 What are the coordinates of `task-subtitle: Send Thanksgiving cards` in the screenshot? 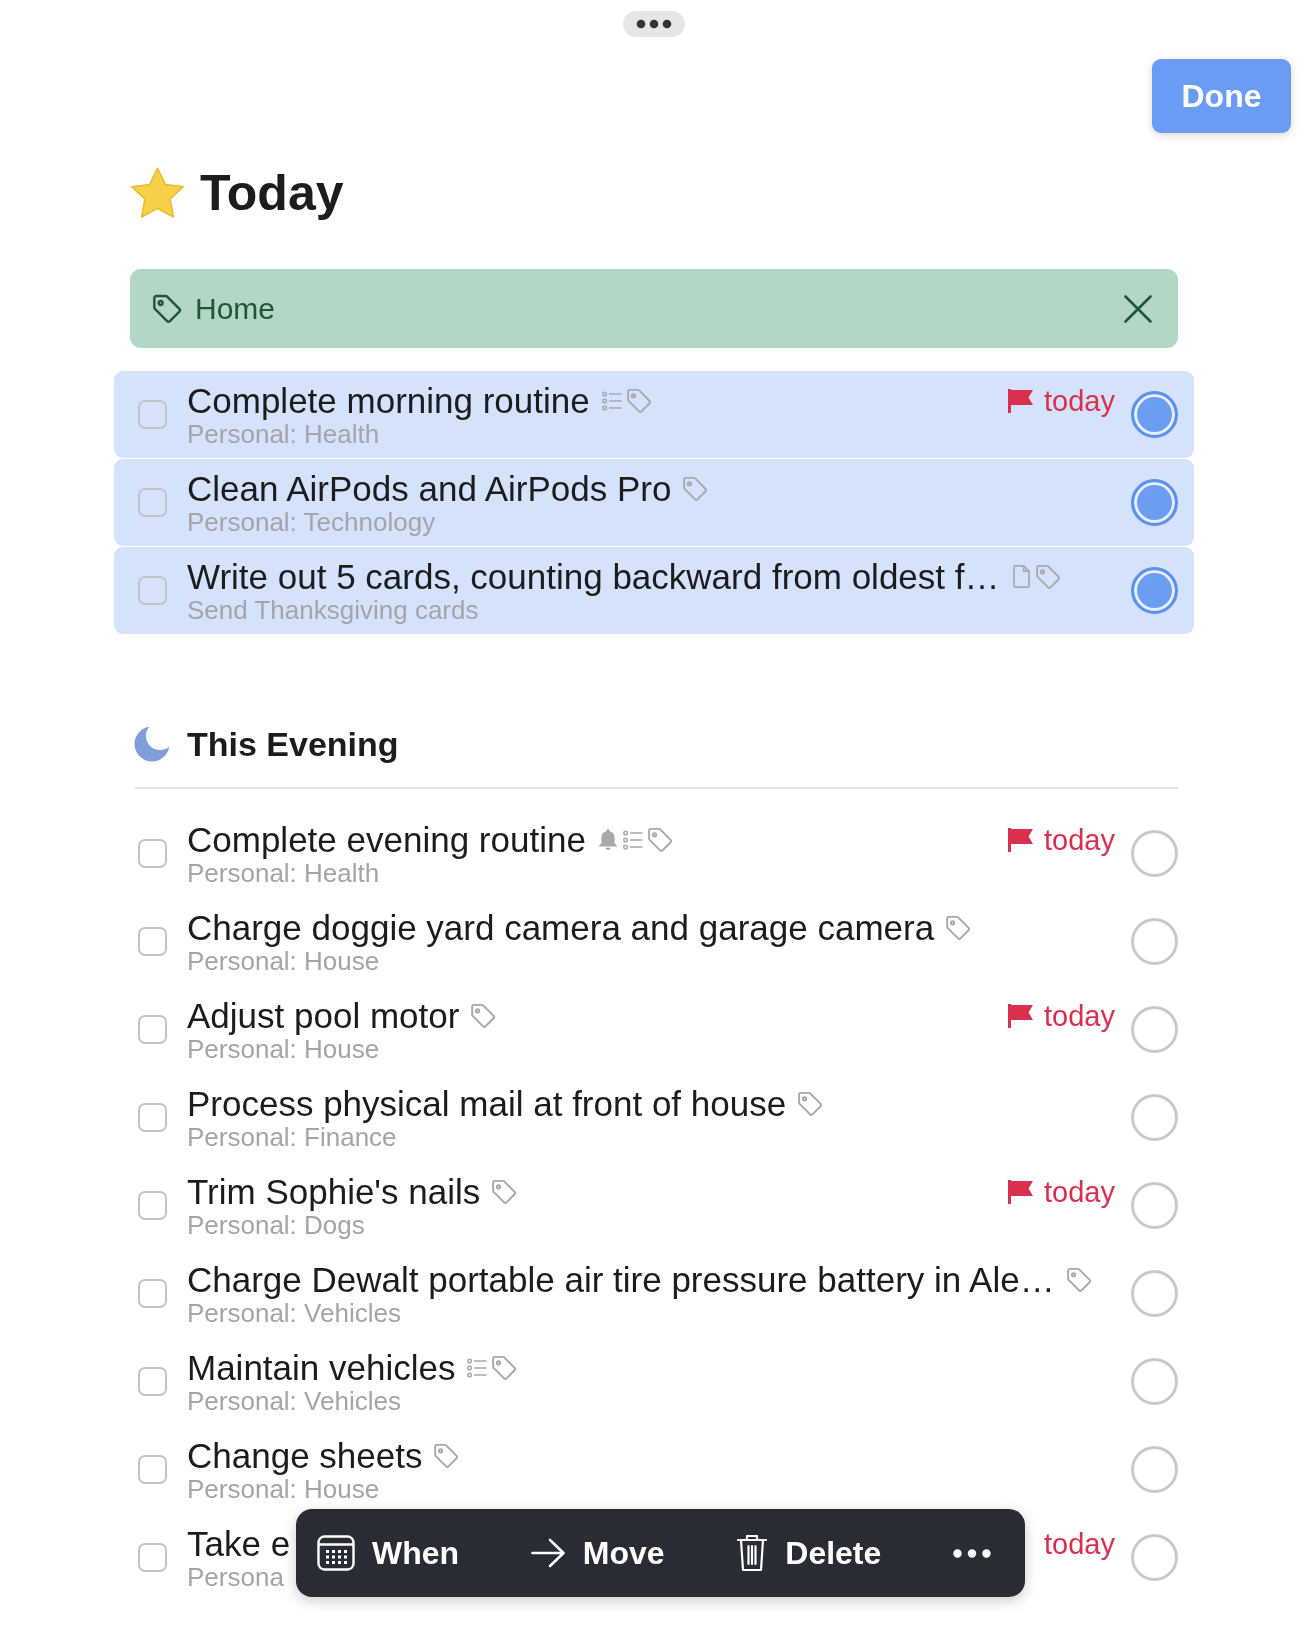 It's located at (333, 609).